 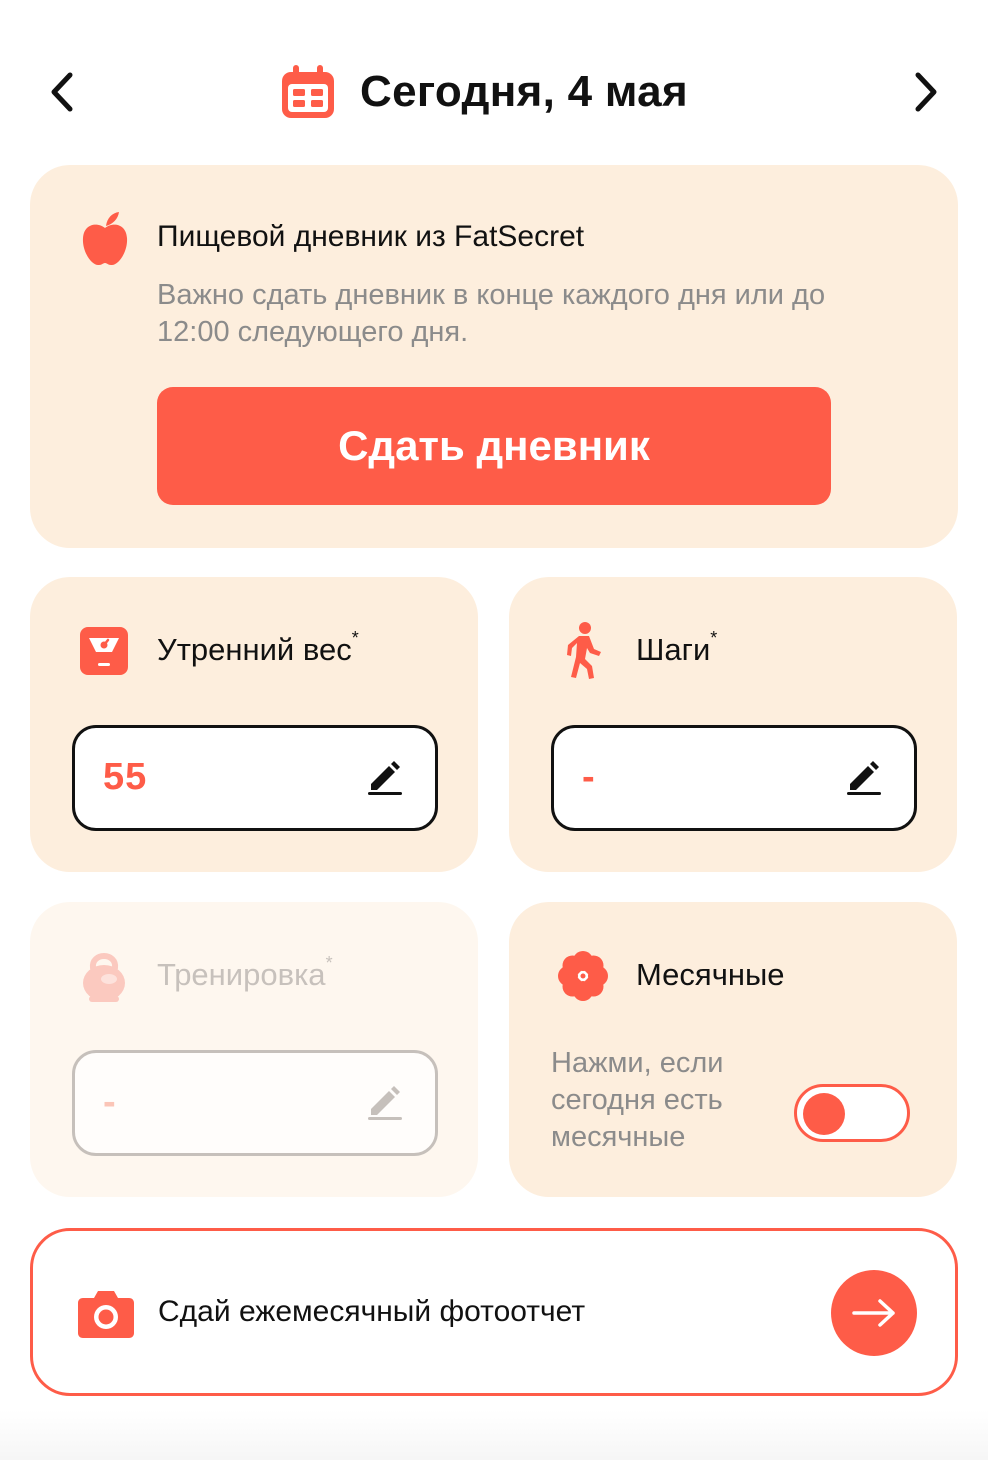 I want to click on bottom-fade, so click(x=494, y=1435).